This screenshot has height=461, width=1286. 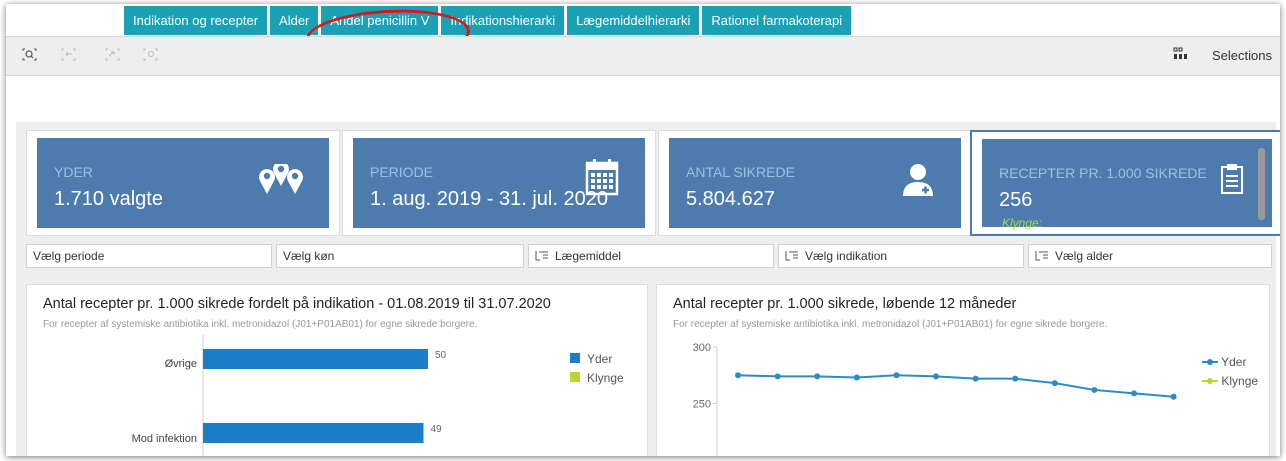 What do you see at coordinates (489, 199) in the screenshot?
I see `kpi-value: 1. aug. 2019 - 31. jul. 2020` at bounding box center [489, 199].